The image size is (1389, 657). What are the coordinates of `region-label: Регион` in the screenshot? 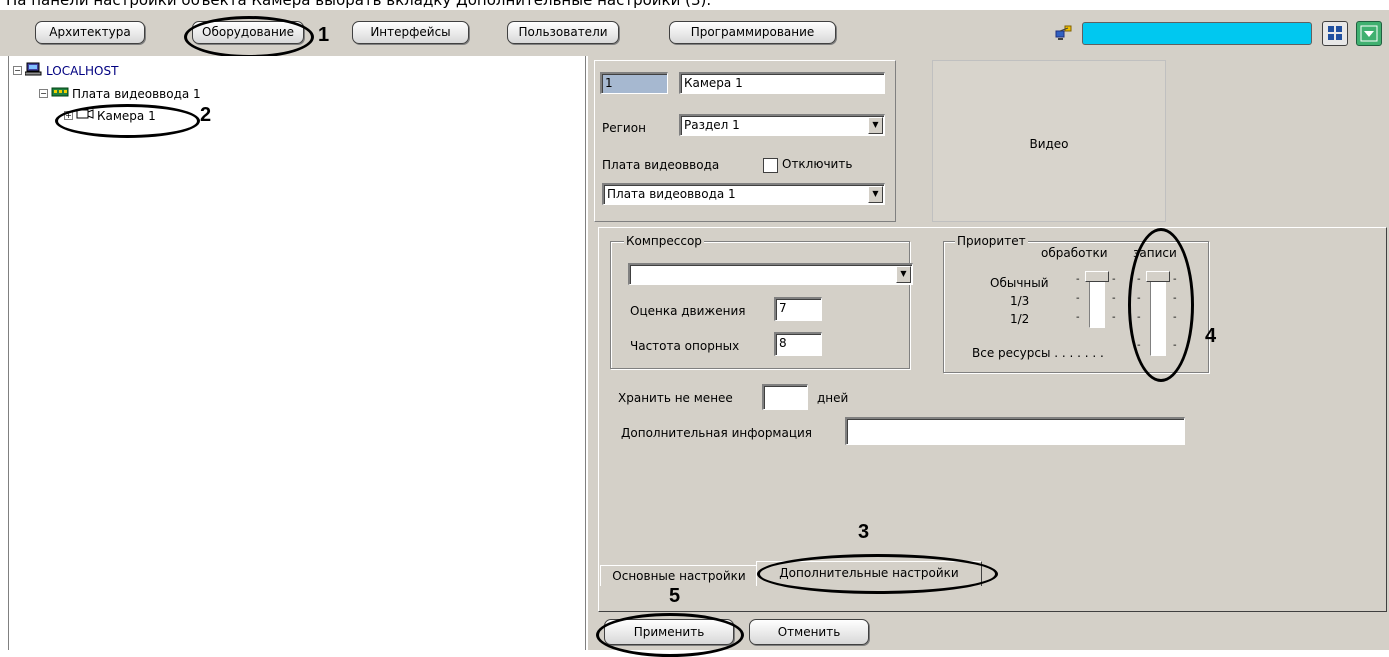 It's located at (624, 128).